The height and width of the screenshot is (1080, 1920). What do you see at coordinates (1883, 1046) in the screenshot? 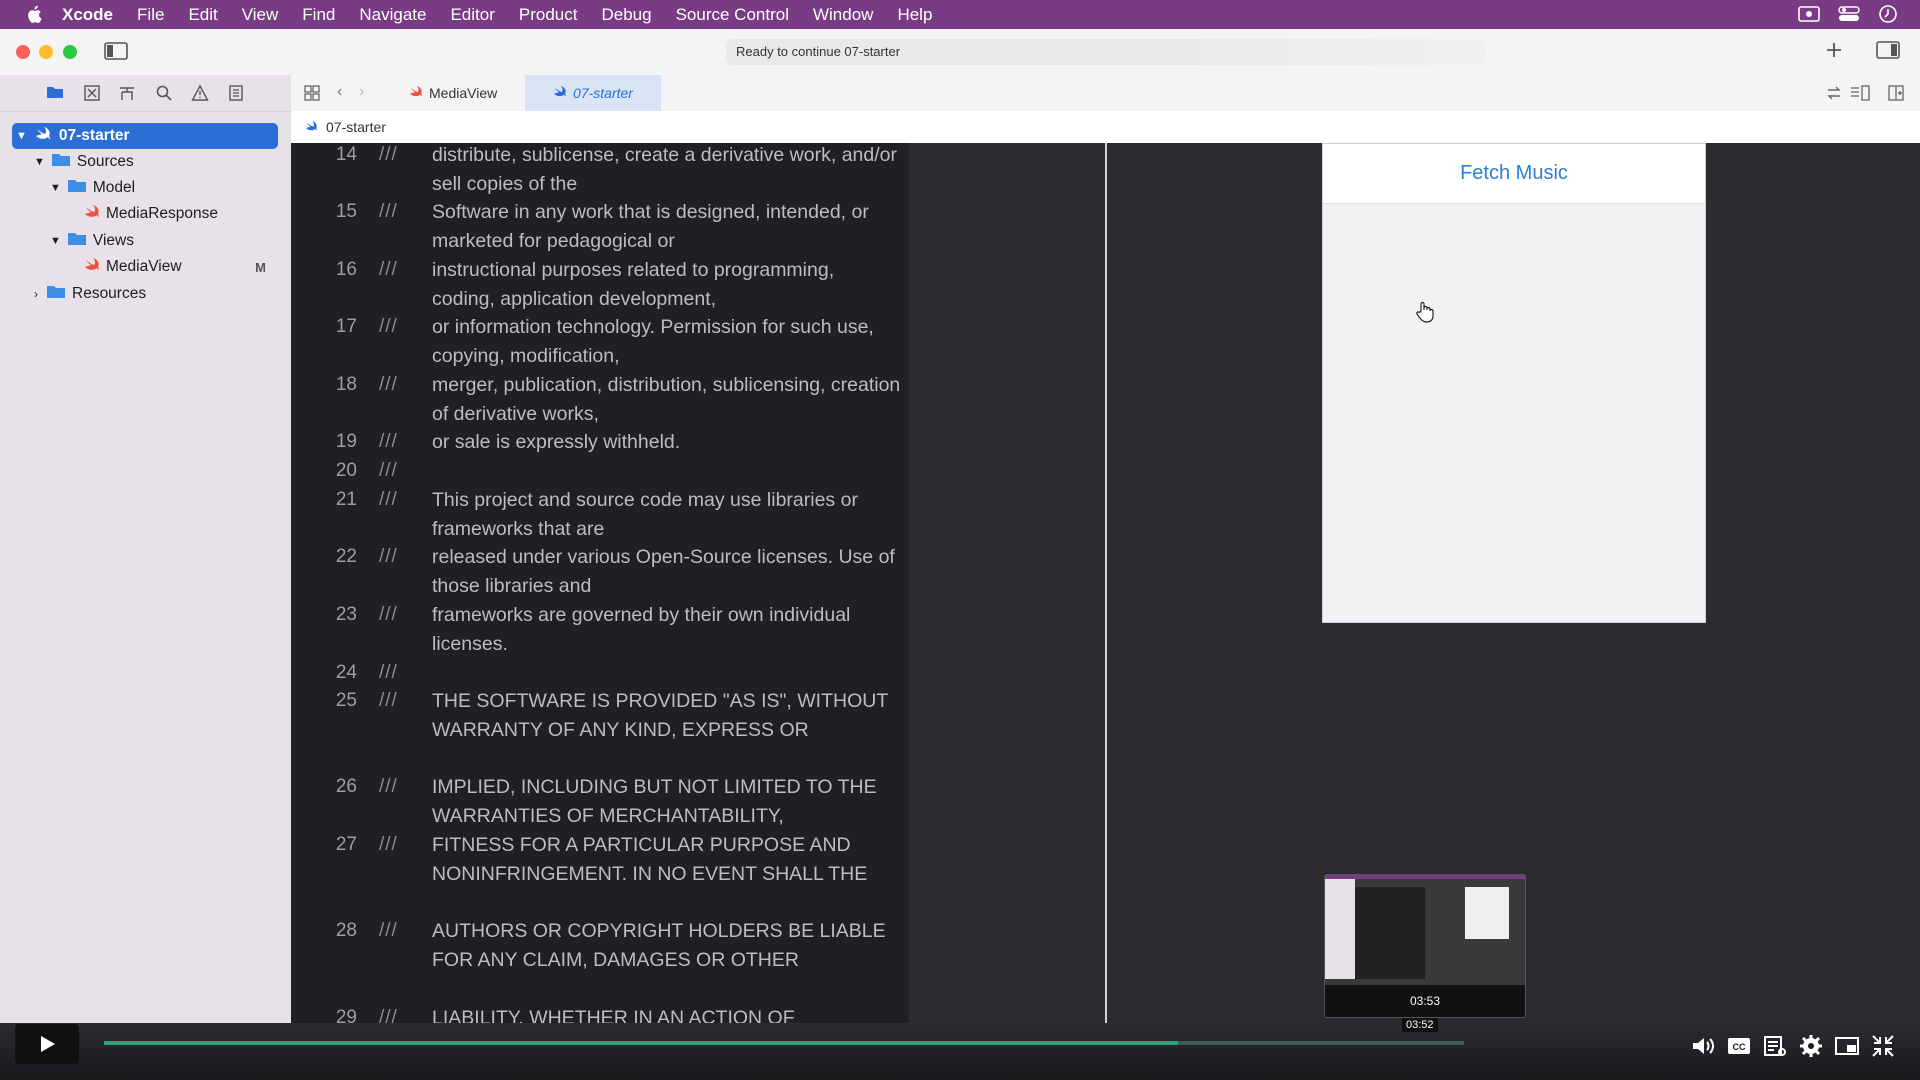
I see `exit-fullscreen-icon` at bounding box center [1883, 1046].